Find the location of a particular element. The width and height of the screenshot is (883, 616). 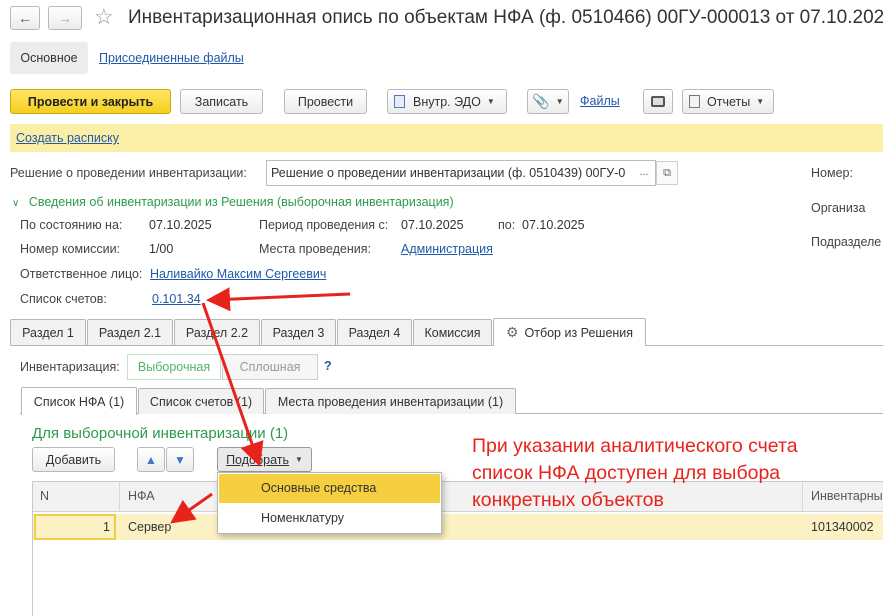

pick-button: Подобрать ▼ is located at coordinates (264, 459).